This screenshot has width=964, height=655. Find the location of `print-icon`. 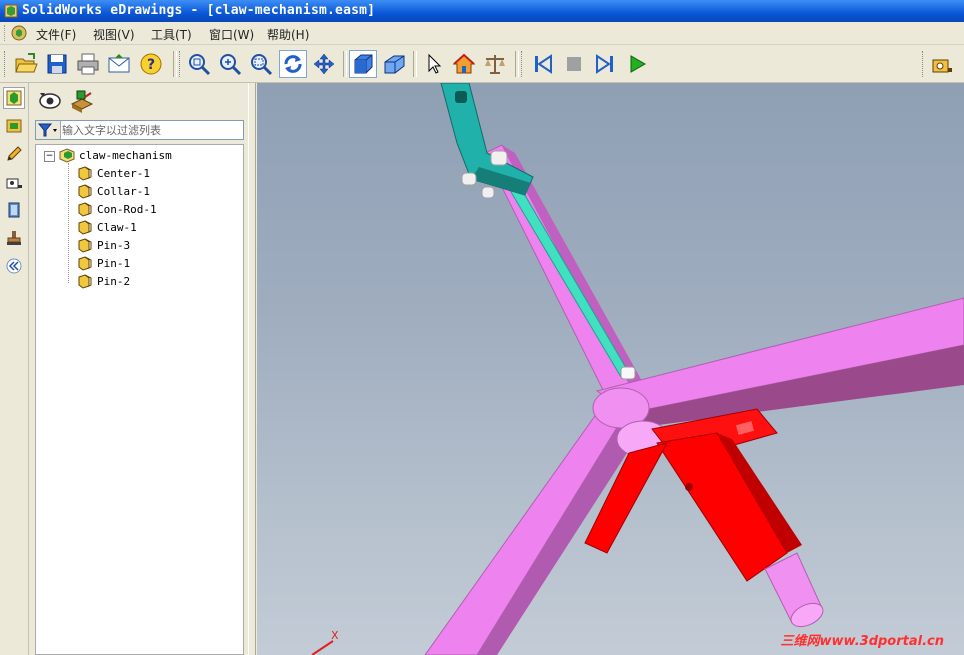

print-icon is located at coordinates (88, 64).